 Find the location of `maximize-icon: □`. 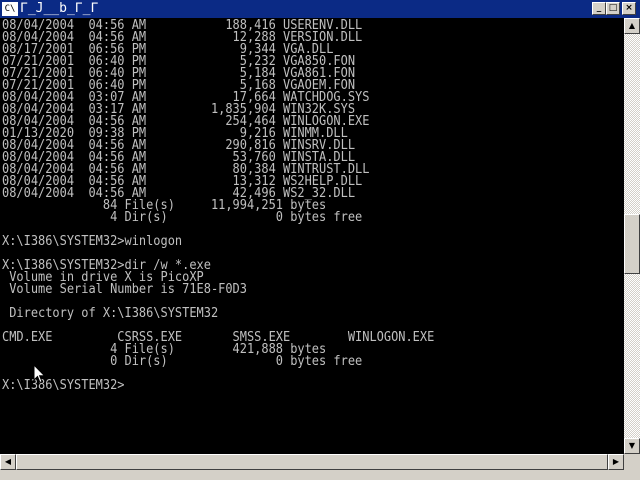

maximize-icon: □ is located at coordinates (613, 8).